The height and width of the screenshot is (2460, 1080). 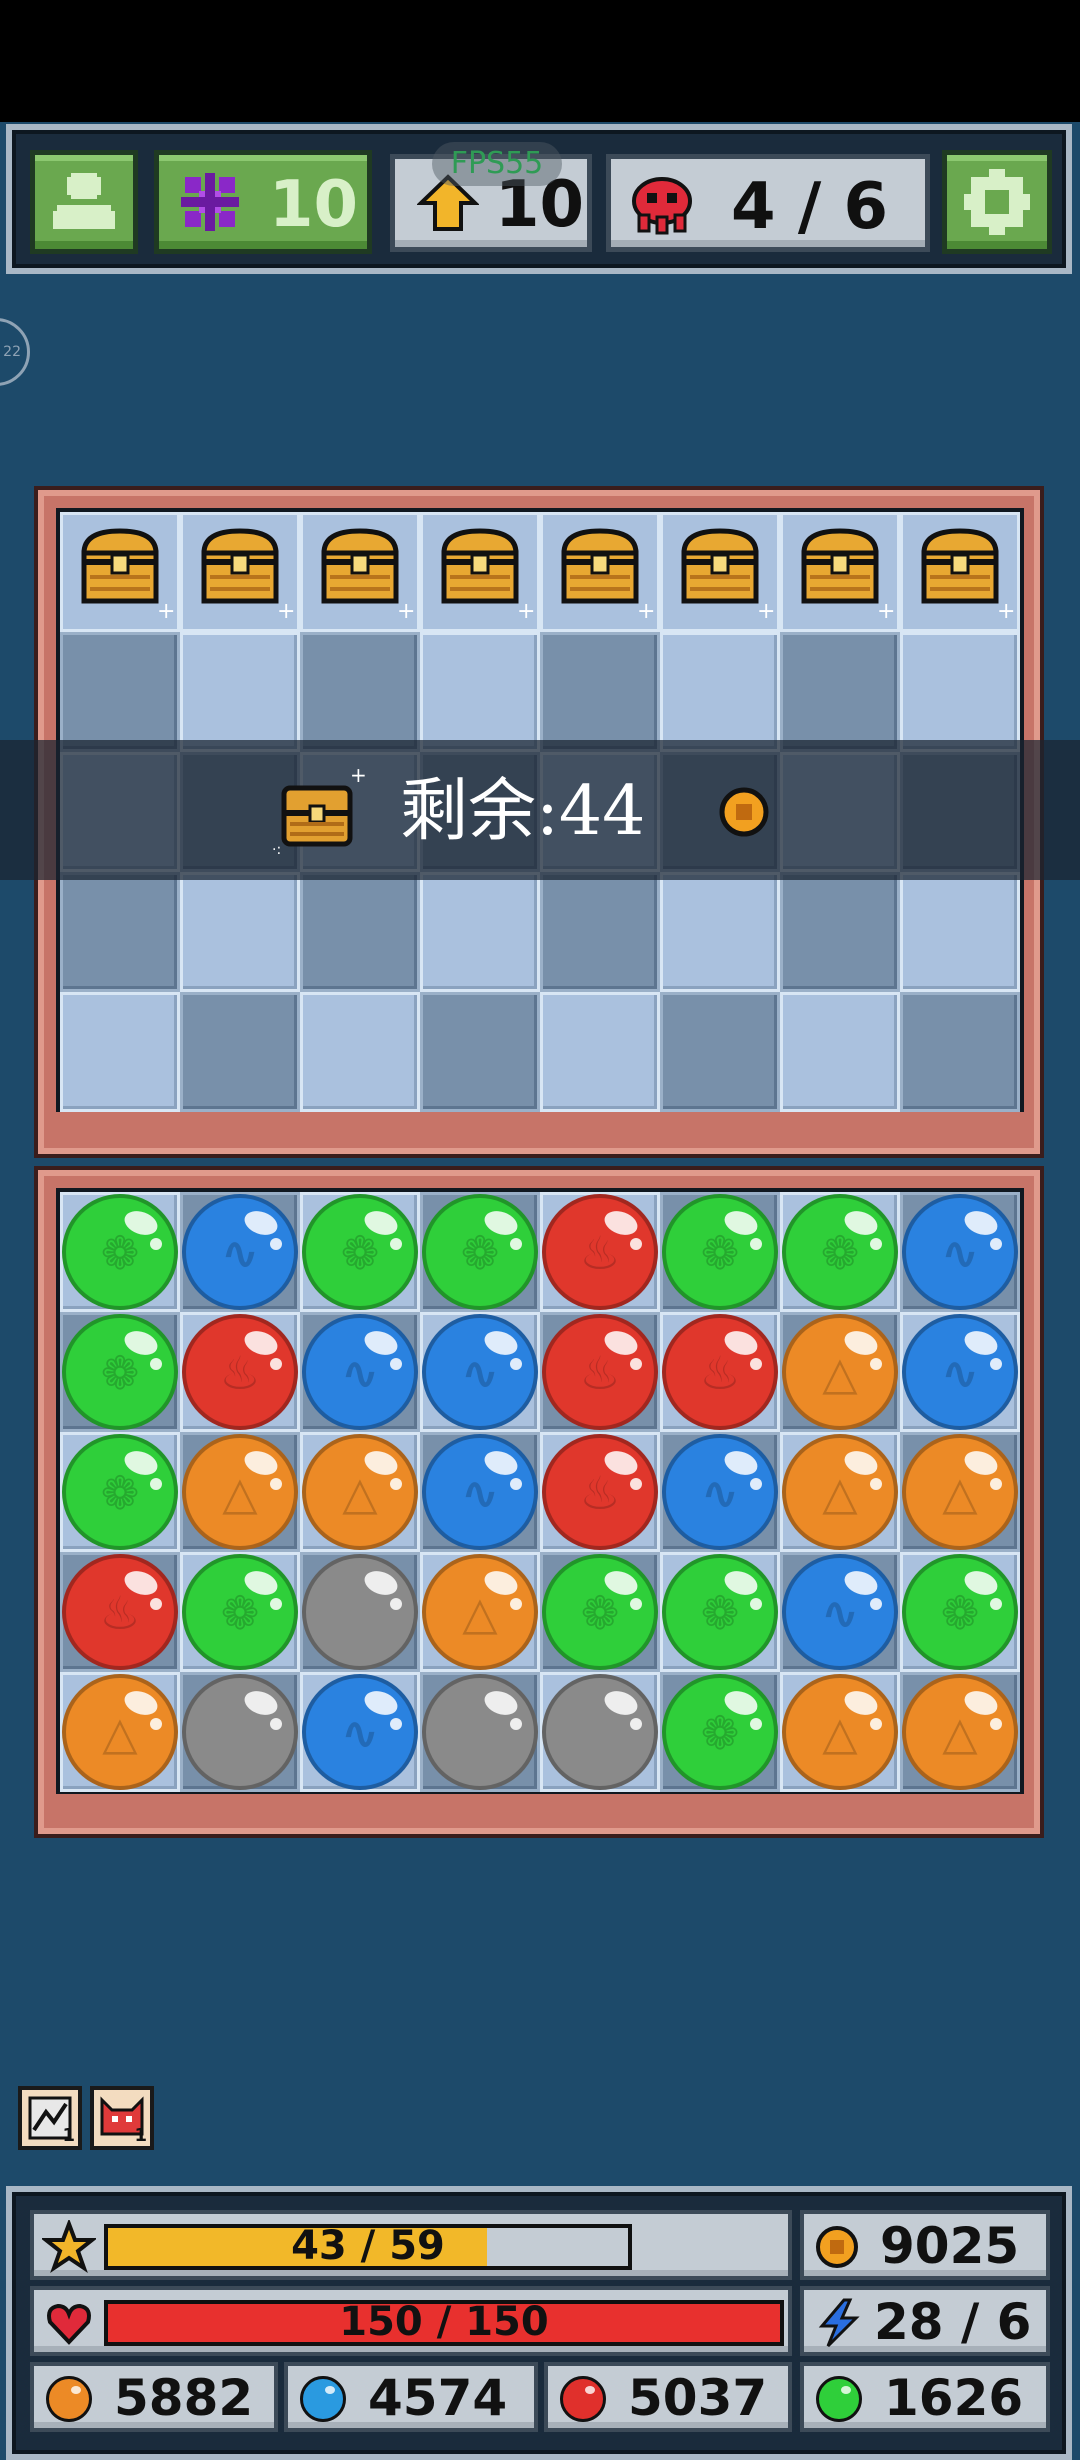 What do you see at coordinates (50, 2118) in the screenshot?
I see `inventory-item-map: 1` at bounding box center [50, 2118].